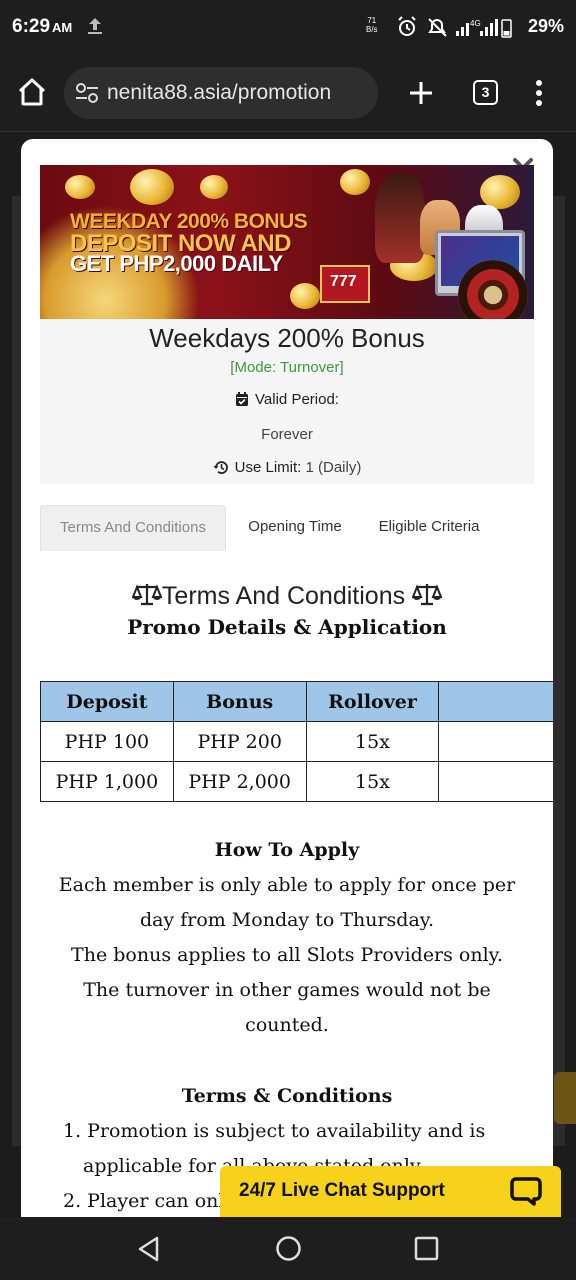 This screenshot has width=576, height=1280. I want to click on slot-label: 777, so click(343, 281).